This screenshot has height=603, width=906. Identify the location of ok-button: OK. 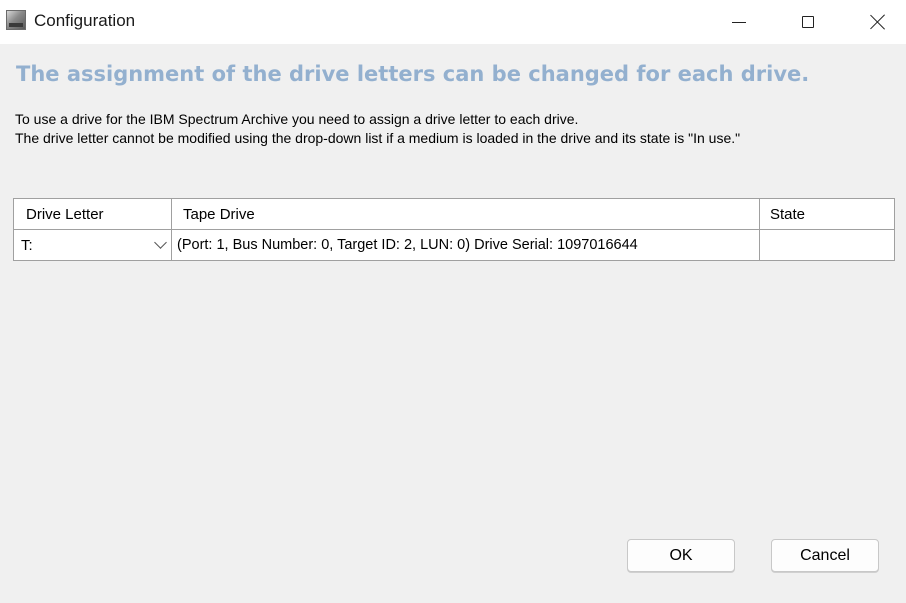
(681, 555).